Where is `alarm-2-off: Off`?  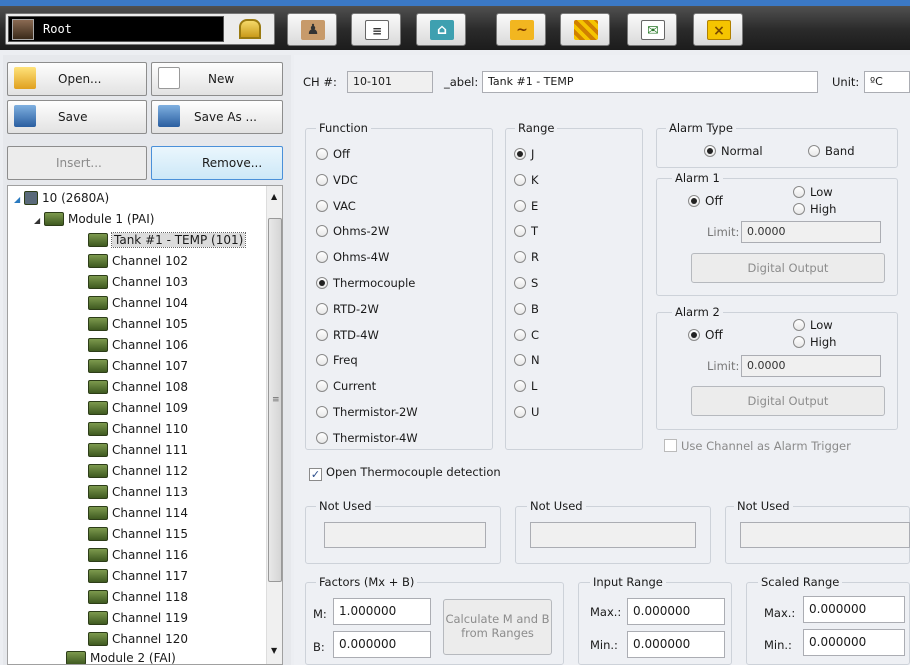
alarm-2-off: Off is located at coordinates (705, 335).